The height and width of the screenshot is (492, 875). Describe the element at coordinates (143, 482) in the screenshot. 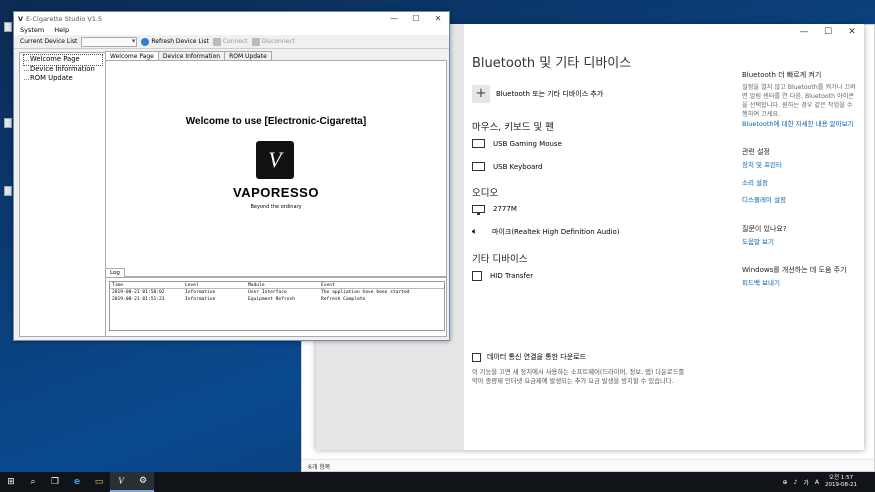

I see `settings-app-button: ⚙` at that location.